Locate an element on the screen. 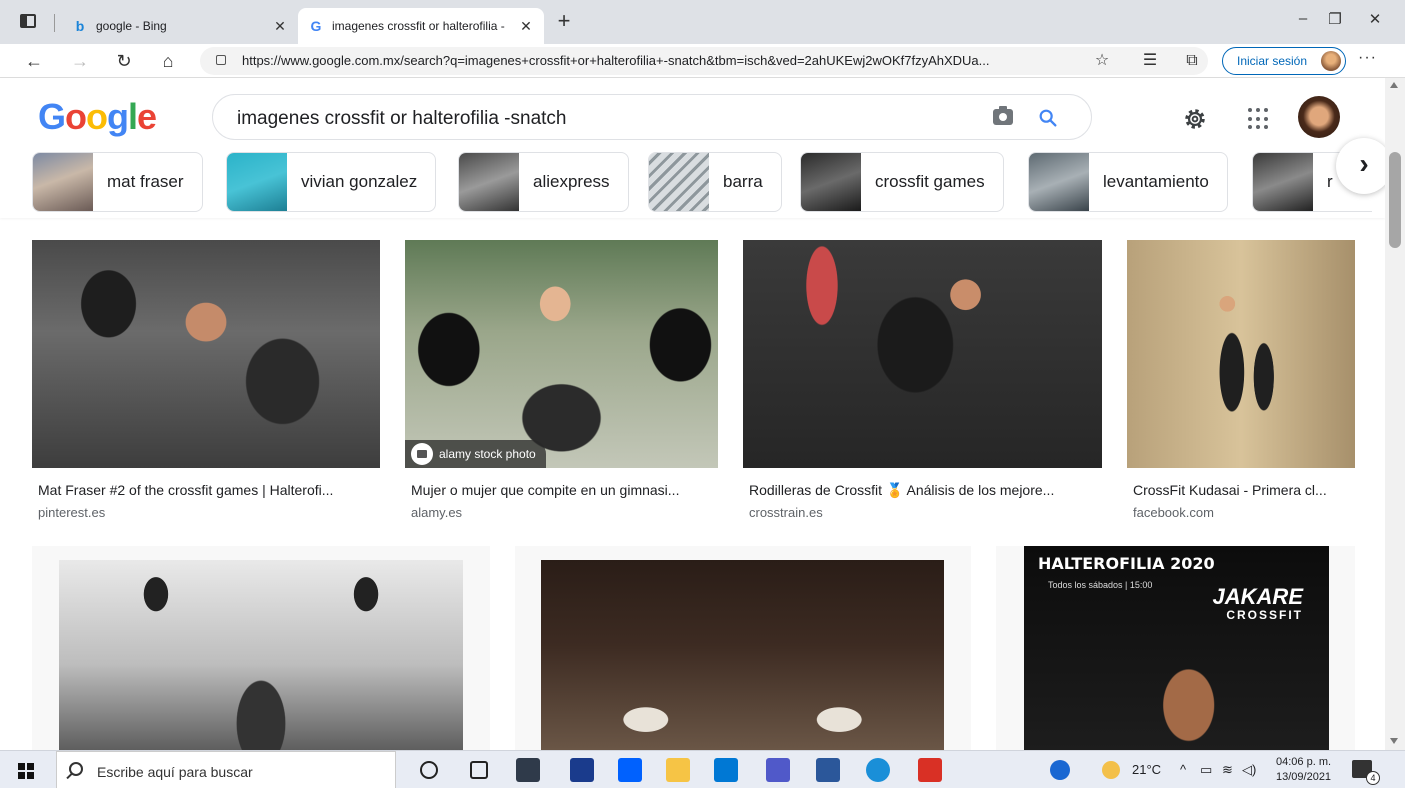 Image resolution: width=1405 pixels, height=788 pixels. add-favorite-icon: ☆ is located at coordinates (1102, 61).